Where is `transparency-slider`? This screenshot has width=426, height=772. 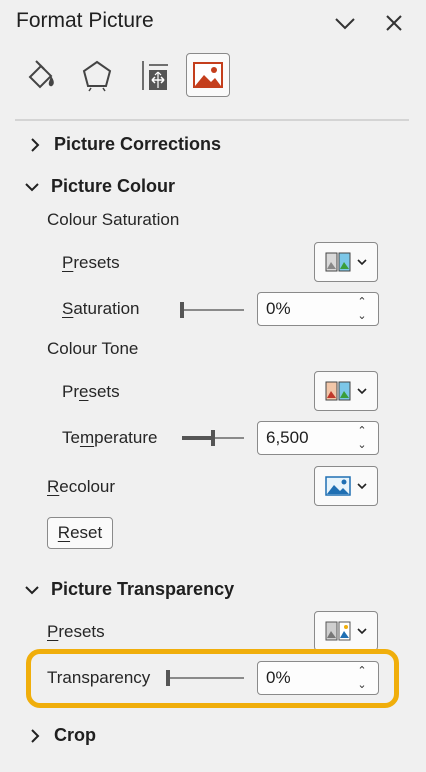 transparency-slider is located at coordinates (205, 678).